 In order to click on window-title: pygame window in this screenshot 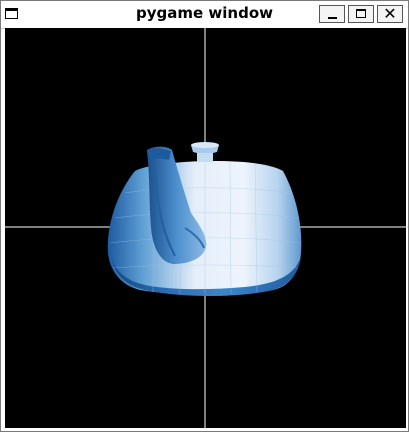, I will do `click(204, 13)`.